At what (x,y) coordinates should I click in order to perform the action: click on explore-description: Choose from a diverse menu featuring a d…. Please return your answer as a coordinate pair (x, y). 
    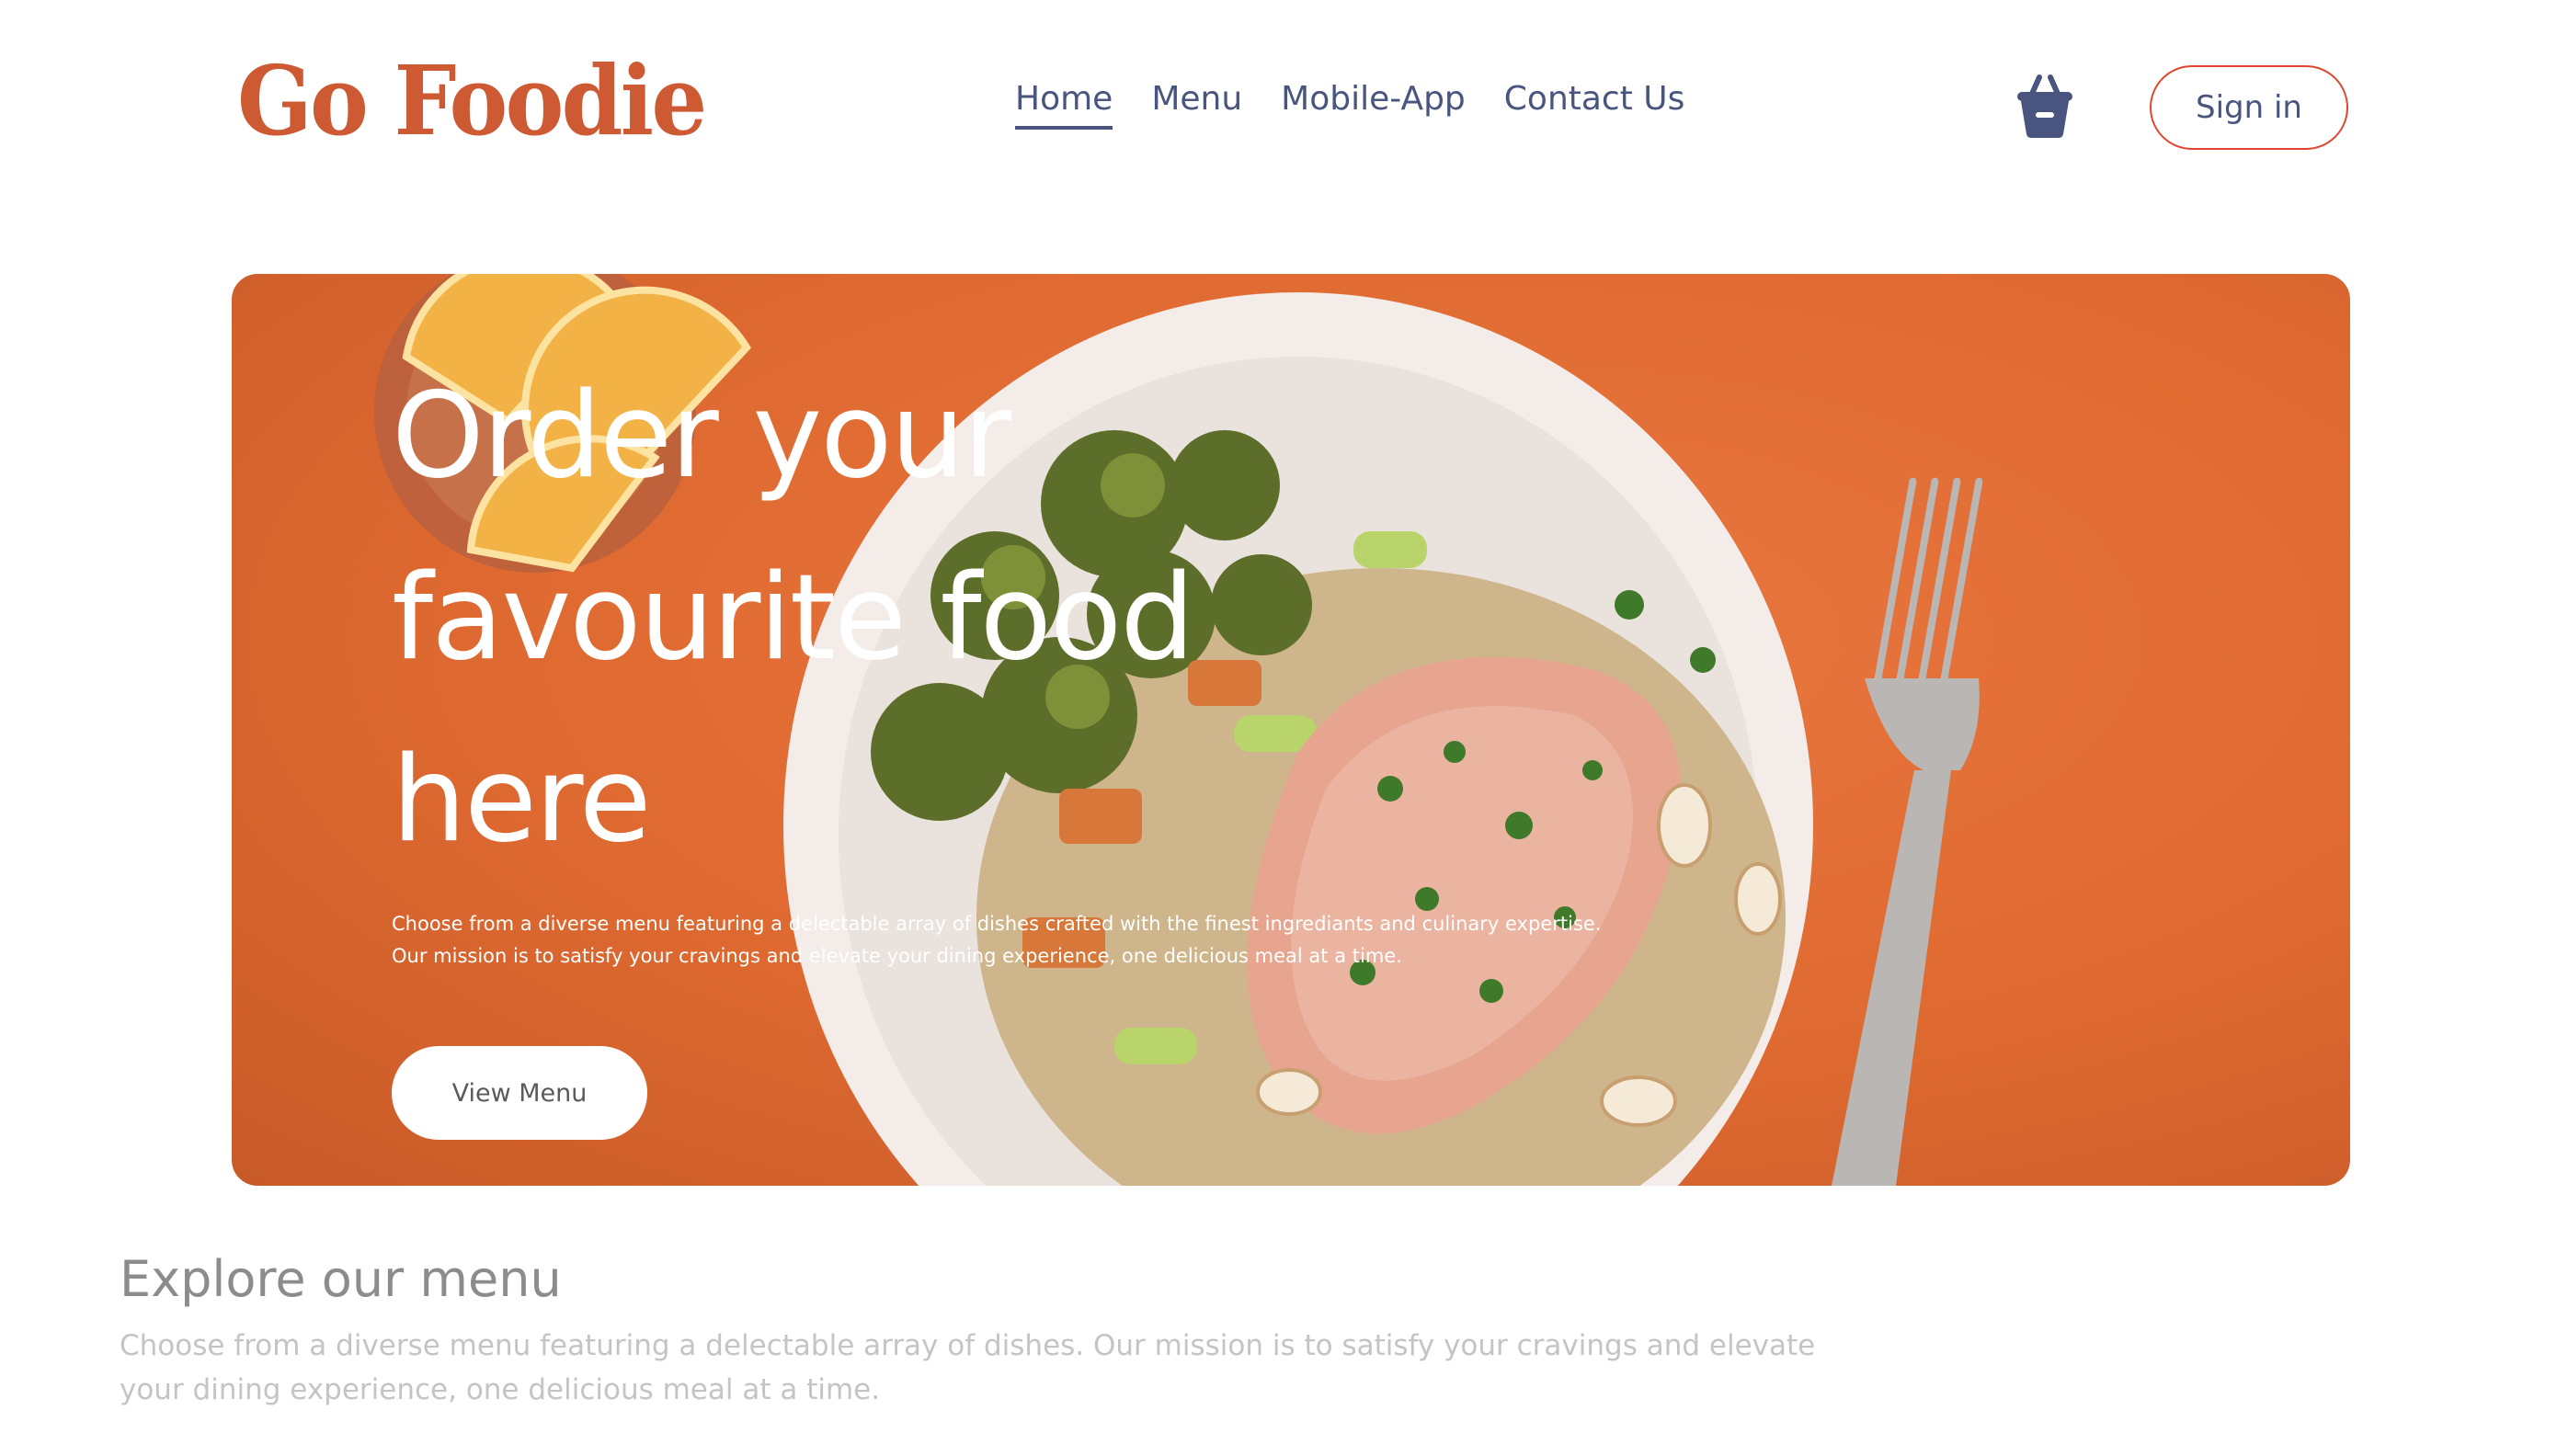
    Looking at the image, I should click on (968, 1367).